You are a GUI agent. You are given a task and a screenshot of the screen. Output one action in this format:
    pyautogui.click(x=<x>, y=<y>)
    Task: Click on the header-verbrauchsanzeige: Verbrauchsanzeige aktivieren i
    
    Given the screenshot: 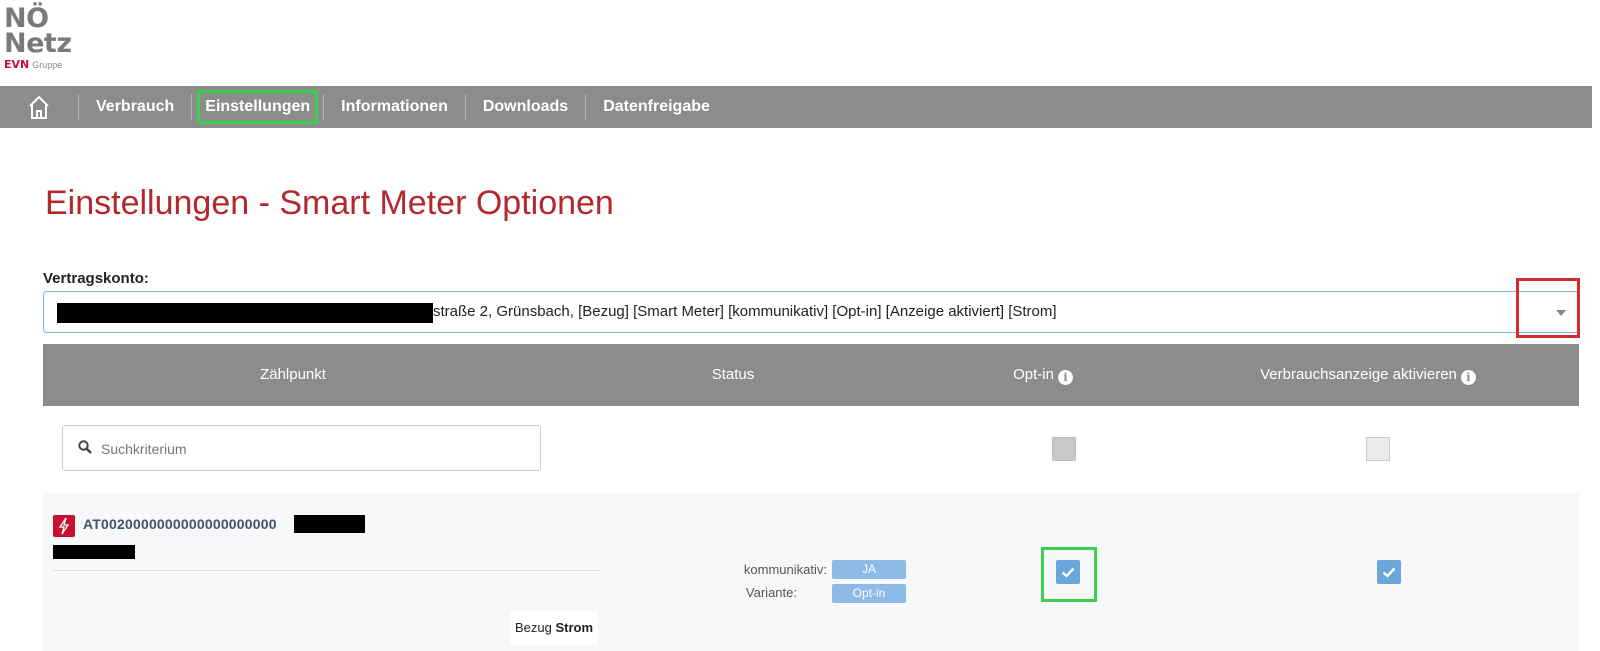 What is the action you would take?
    pyautogui.click(x=1368, y=375)
    